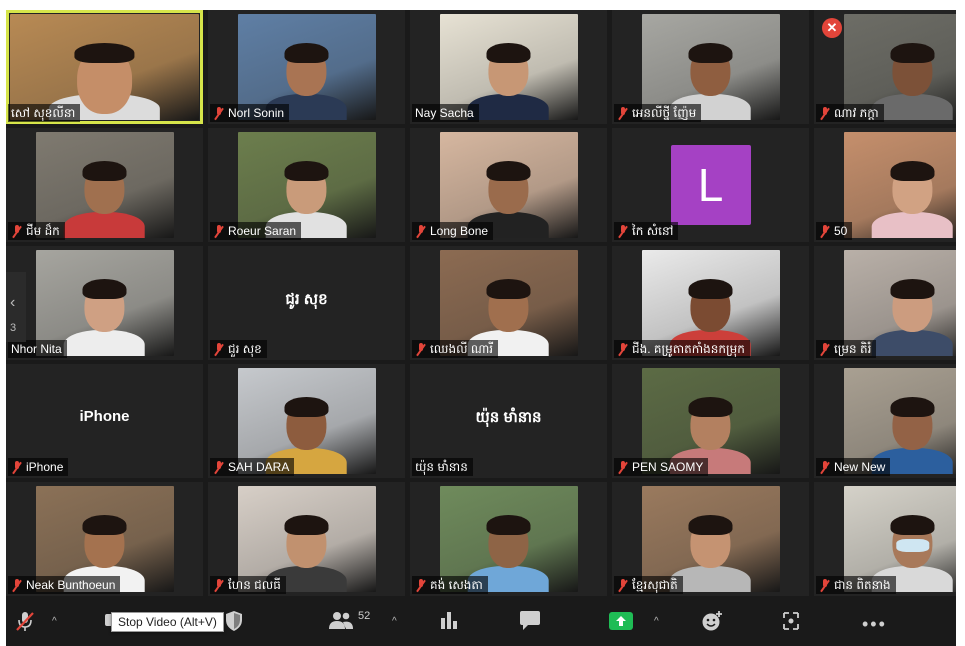 The image size is (965, 646). What do you see at coordinates (621, 621) in the screenshot?
I see `share-screen-button` at bounding box center [621, 621].